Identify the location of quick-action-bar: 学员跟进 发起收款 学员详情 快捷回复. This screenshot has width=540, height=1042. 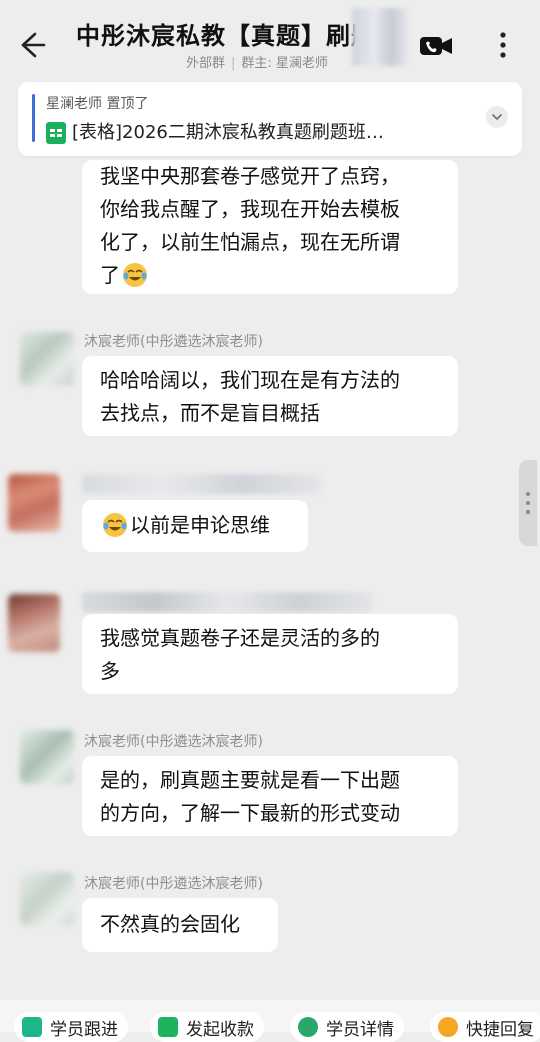
(270, 1021).